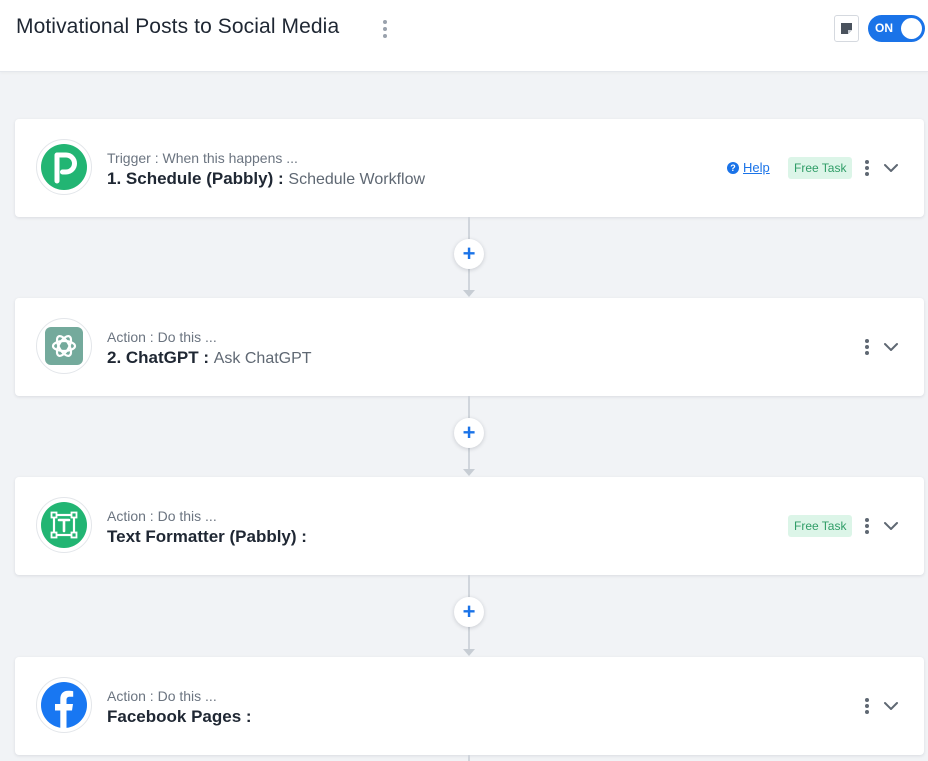 This screenshot has height=761, width=928. I want to click on step-app-name: Facebook Pages :, so click(179, 716).